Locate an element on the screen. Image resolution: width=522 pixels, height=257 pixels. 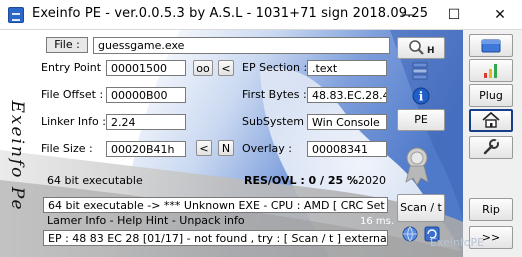
sections-icon is located at coordinates (420, 71).